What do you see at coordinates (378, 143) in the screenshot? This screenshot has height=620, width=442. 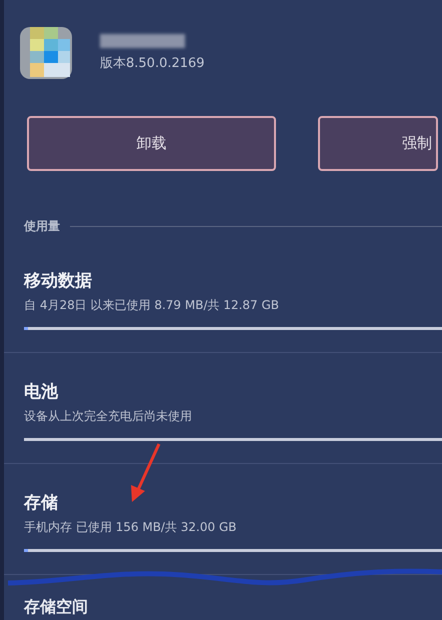 I see `force-stop-button: 强制` at bounding box center [378, 143].